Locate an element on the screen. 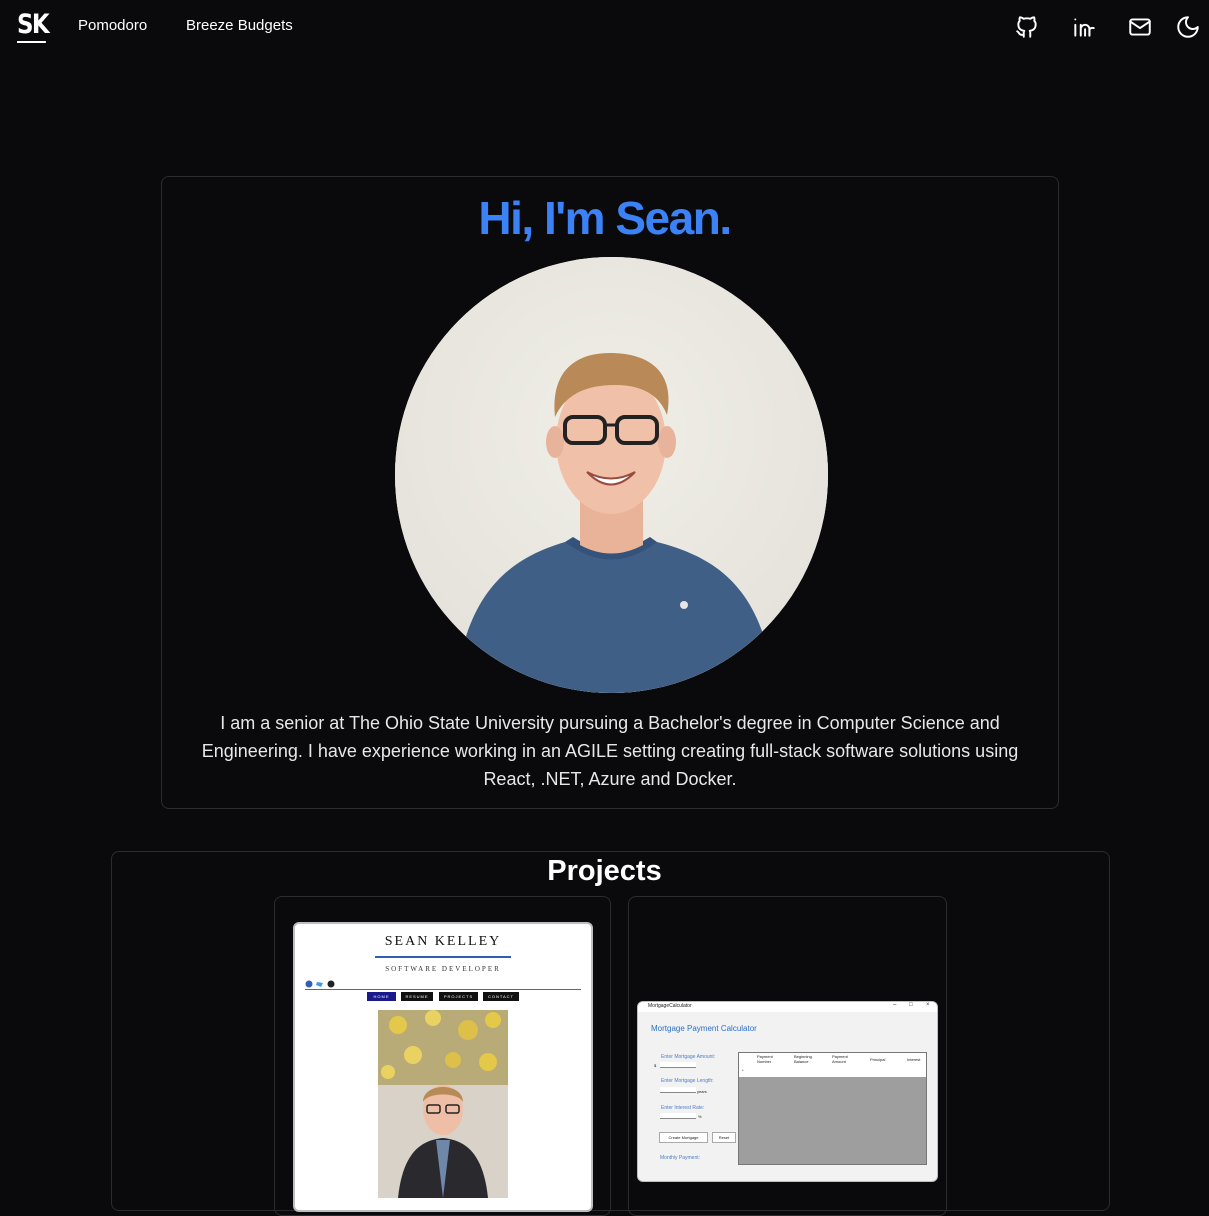 The height and width of the screenshot is (1216, 1209). profile-photo is located at coordinates (611, 475).